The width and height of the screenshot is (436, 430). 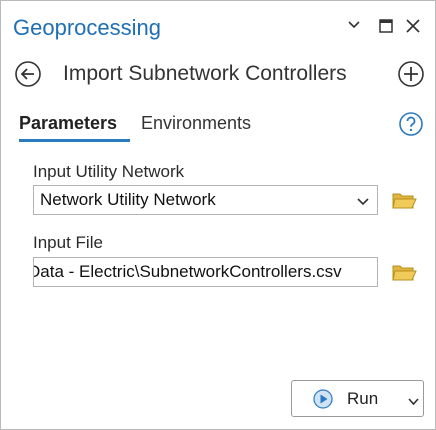 I want to click on input-file-label: Input File, so click(x=68, y=242).